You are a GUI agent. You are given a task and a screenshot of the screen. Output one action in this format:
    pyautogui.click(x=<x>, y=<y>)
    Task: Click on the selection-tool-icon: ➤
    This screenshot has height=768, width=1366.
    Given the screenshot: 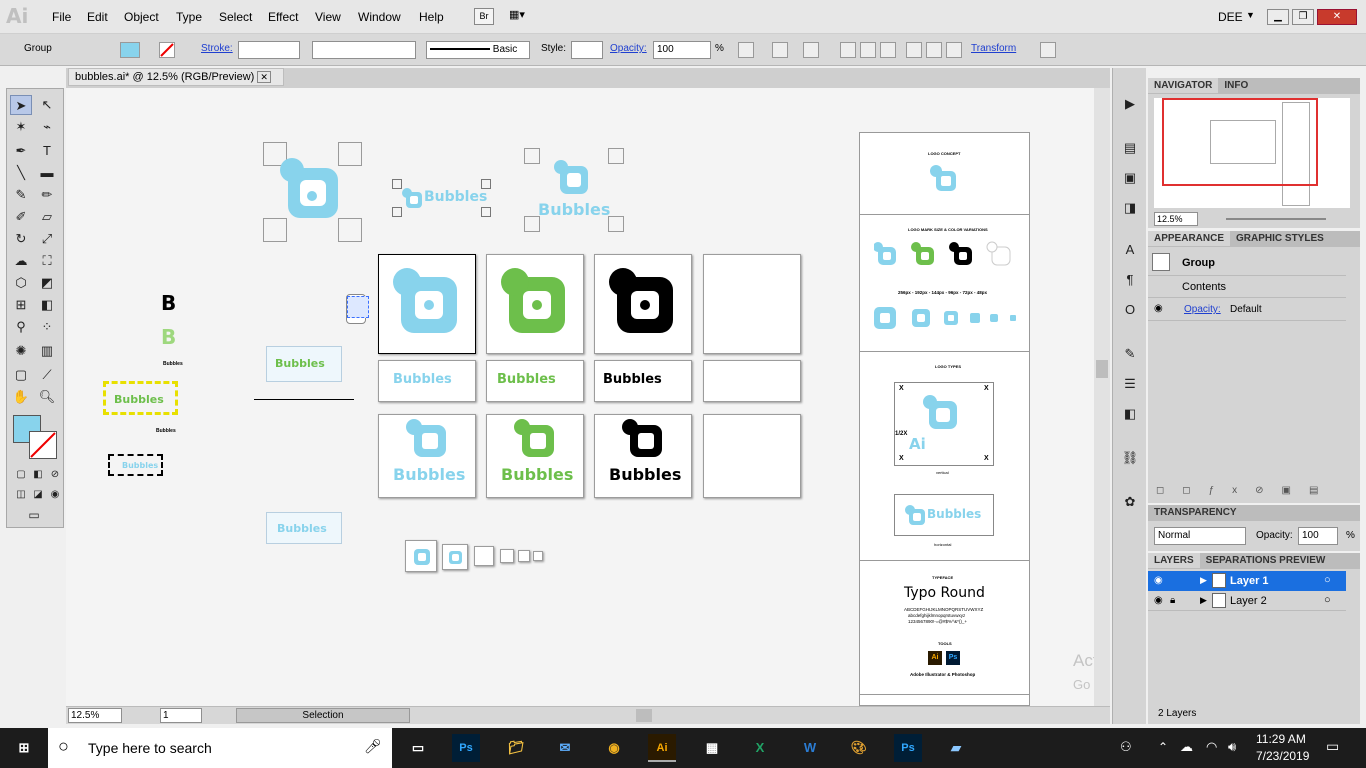 What is the action you would take?
    pyautogui.click(x=21, y=105)
    